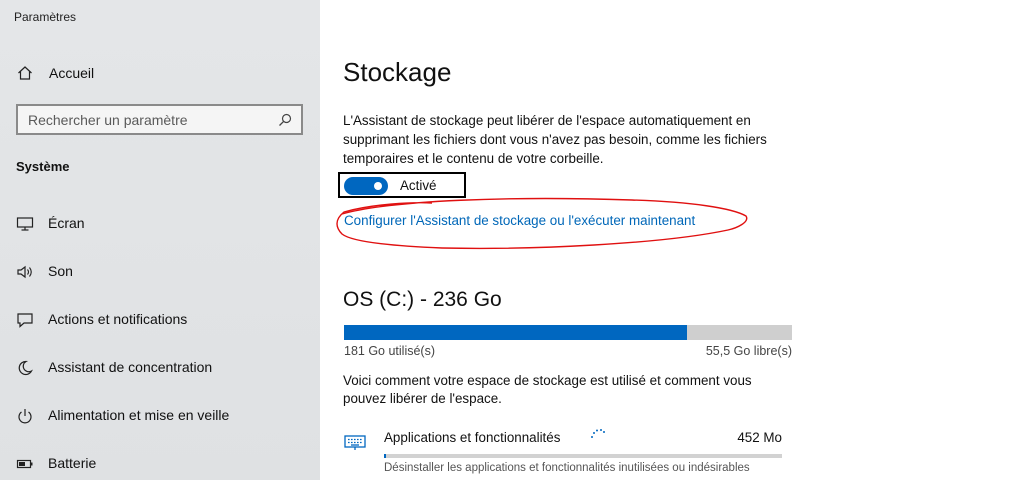 The image size is (1031, 480). Describe the element at coordinates (108, 120) in the screenshot. I see `search-placeholder: Rechercher un paramètre` at that location.